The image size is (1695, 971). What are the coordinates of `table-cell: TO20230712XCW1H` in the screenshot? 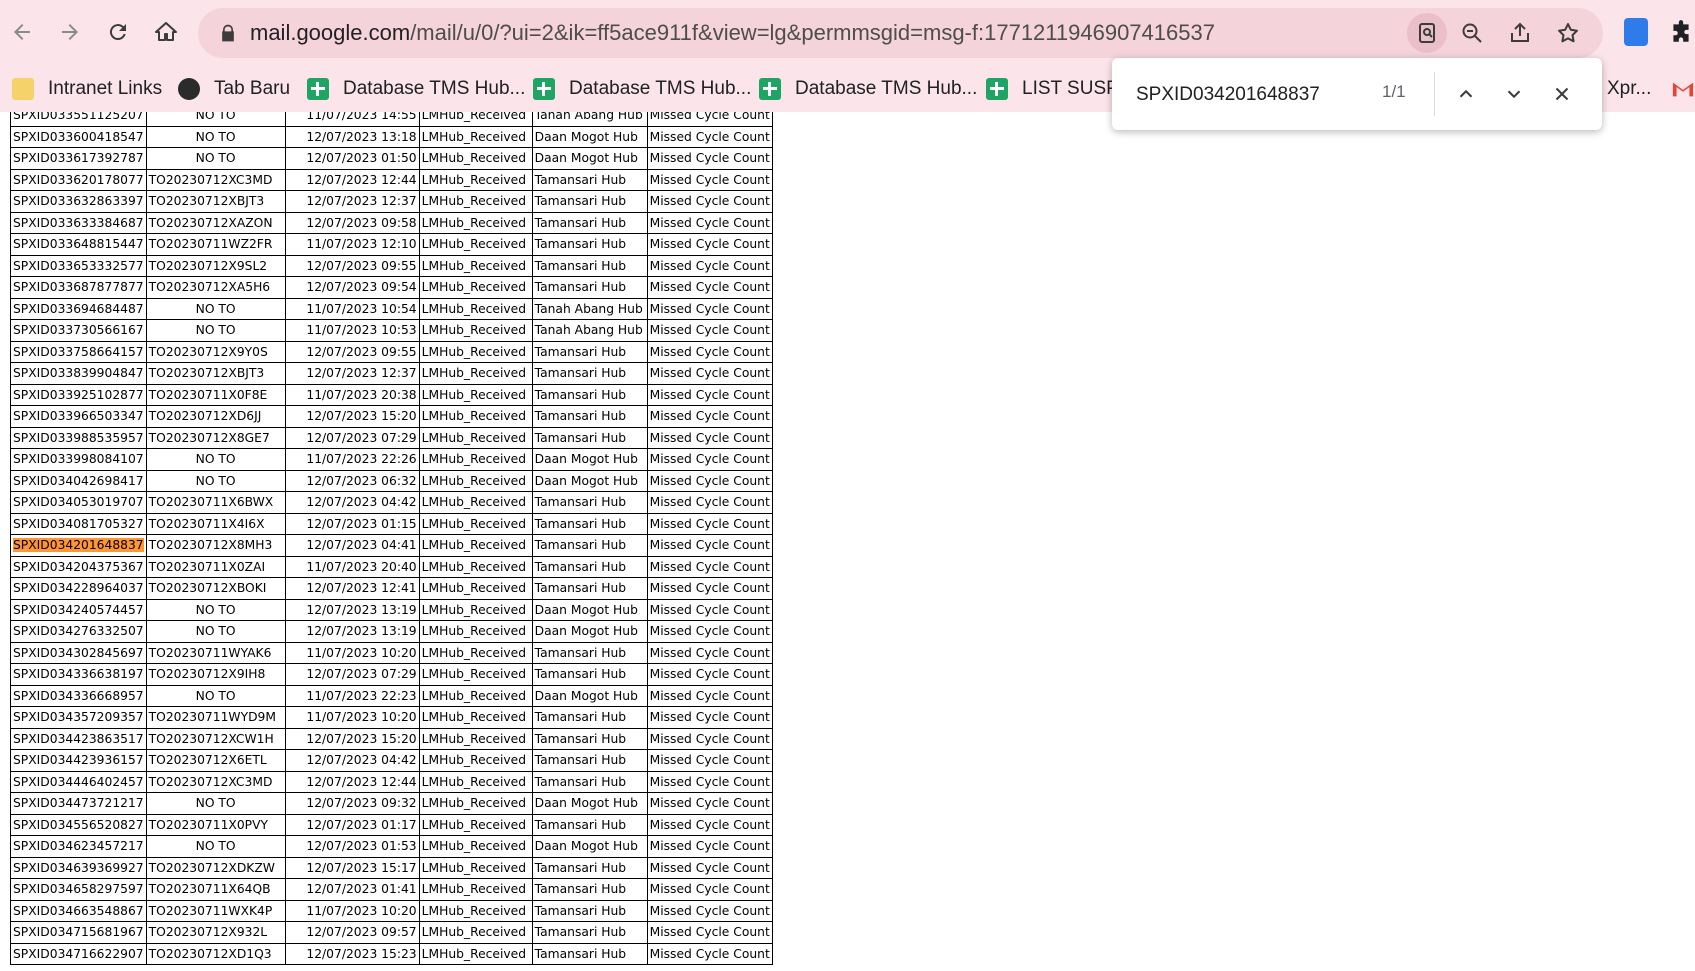 It's located at (215, 738).